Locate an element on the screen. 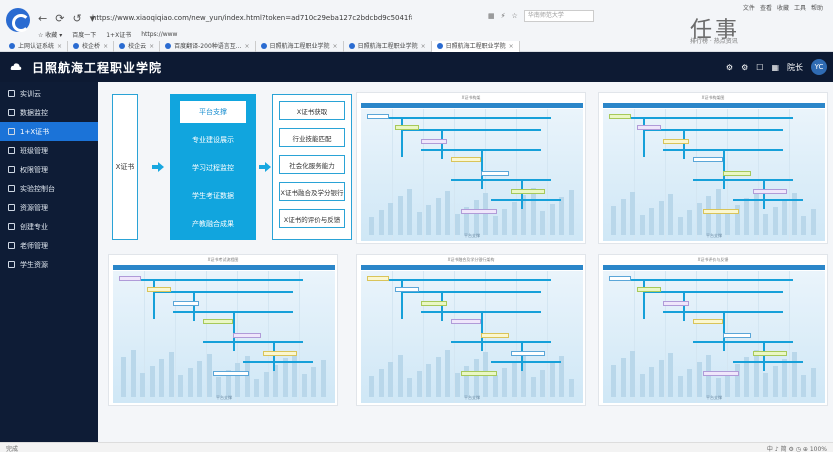  settings-icon: ⚙ is located at coordinates (729, 67).